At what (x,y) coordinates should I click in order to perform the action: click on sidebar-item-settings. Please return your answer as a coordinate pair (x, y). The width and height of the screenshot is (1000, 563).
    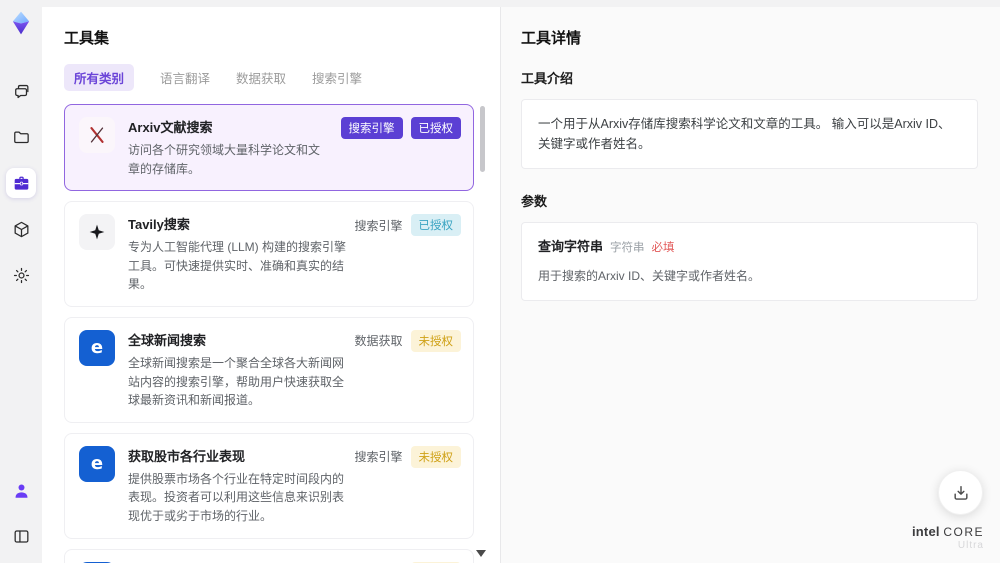
    Looking at the image, I should click on (21, 275).